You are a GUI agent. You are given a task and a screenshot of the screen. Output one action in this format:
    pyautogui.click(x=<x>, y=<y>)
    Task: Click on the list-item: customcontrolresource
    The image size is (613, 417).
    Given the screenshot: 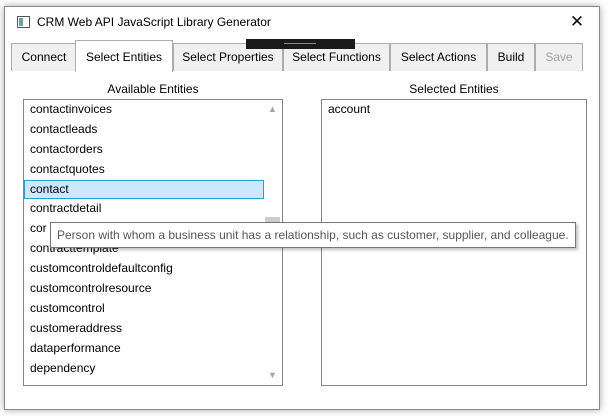 What is the action you would take?
    pyautogui.click(x=144, y=289)
    